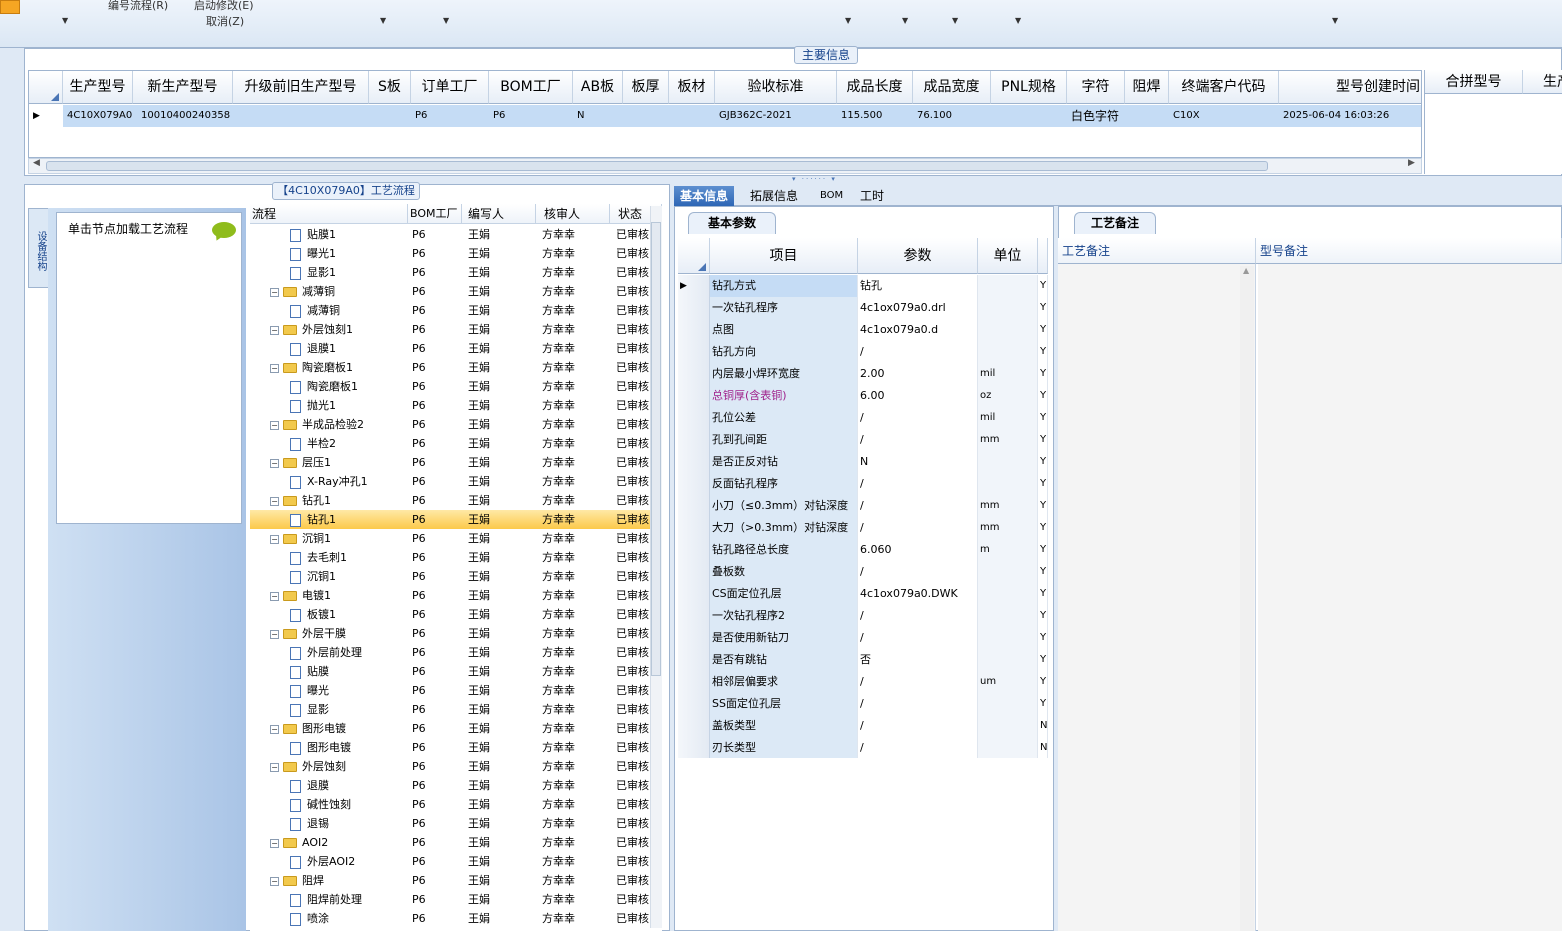  I want to click on tree-node: 碱性蚀刻, so click(329, 804).